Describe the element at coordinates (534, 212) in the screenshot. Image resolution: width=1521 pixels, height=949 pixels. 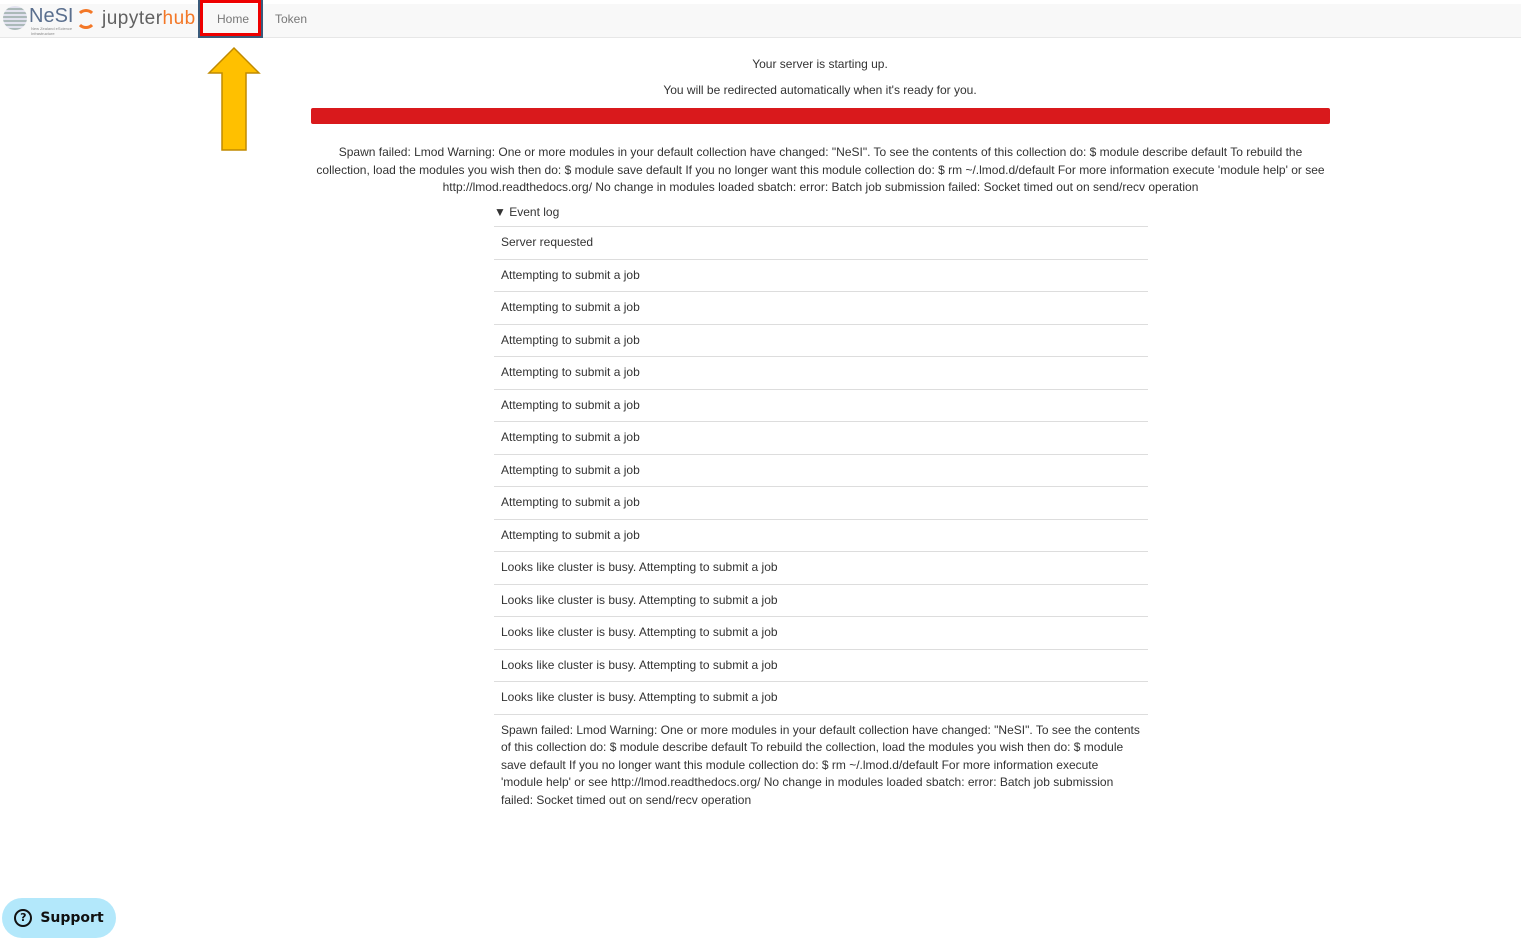
I see `event-log-label: Event log` at that location.